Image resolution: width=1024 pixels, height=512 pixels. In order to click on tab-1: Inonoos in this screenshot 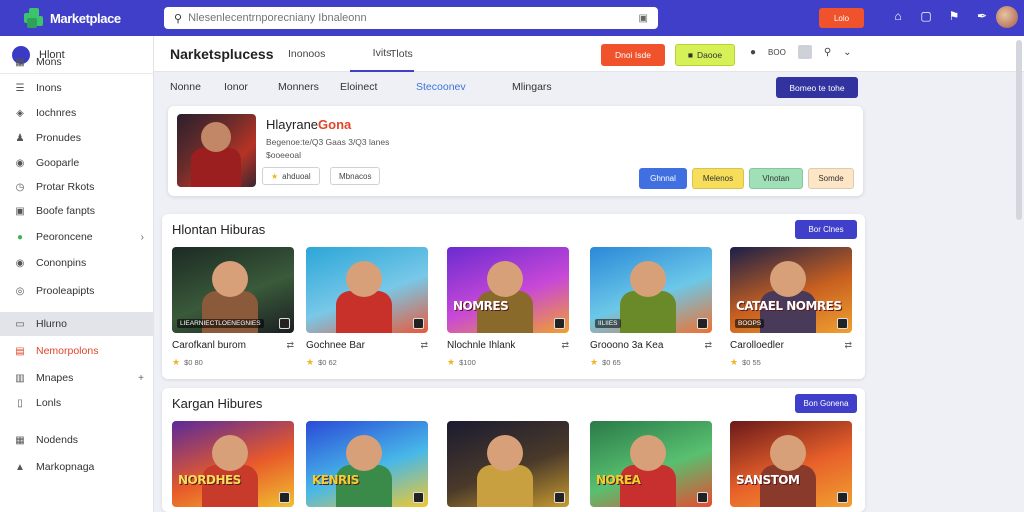, I will do `click(306, 54)`.